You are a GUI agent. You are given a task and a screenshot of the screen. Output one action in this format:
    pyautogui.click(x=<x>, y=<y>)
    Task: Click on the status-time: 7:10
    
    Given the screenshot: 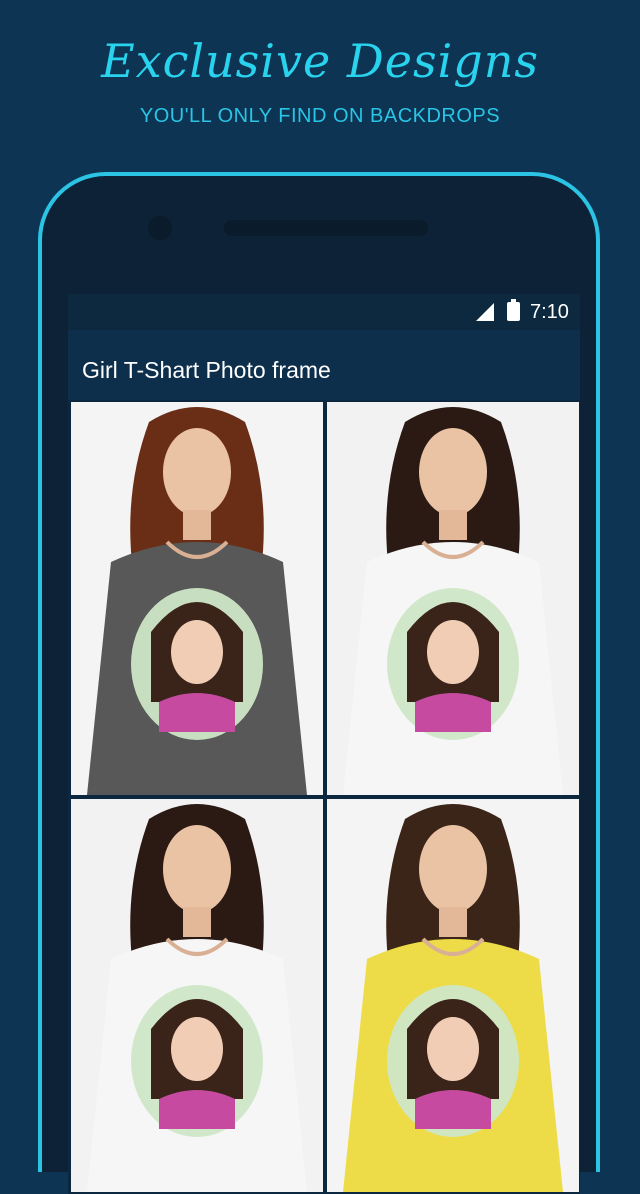 What is the action you would take?
    pyautogui.click(x=549, y=312)
    